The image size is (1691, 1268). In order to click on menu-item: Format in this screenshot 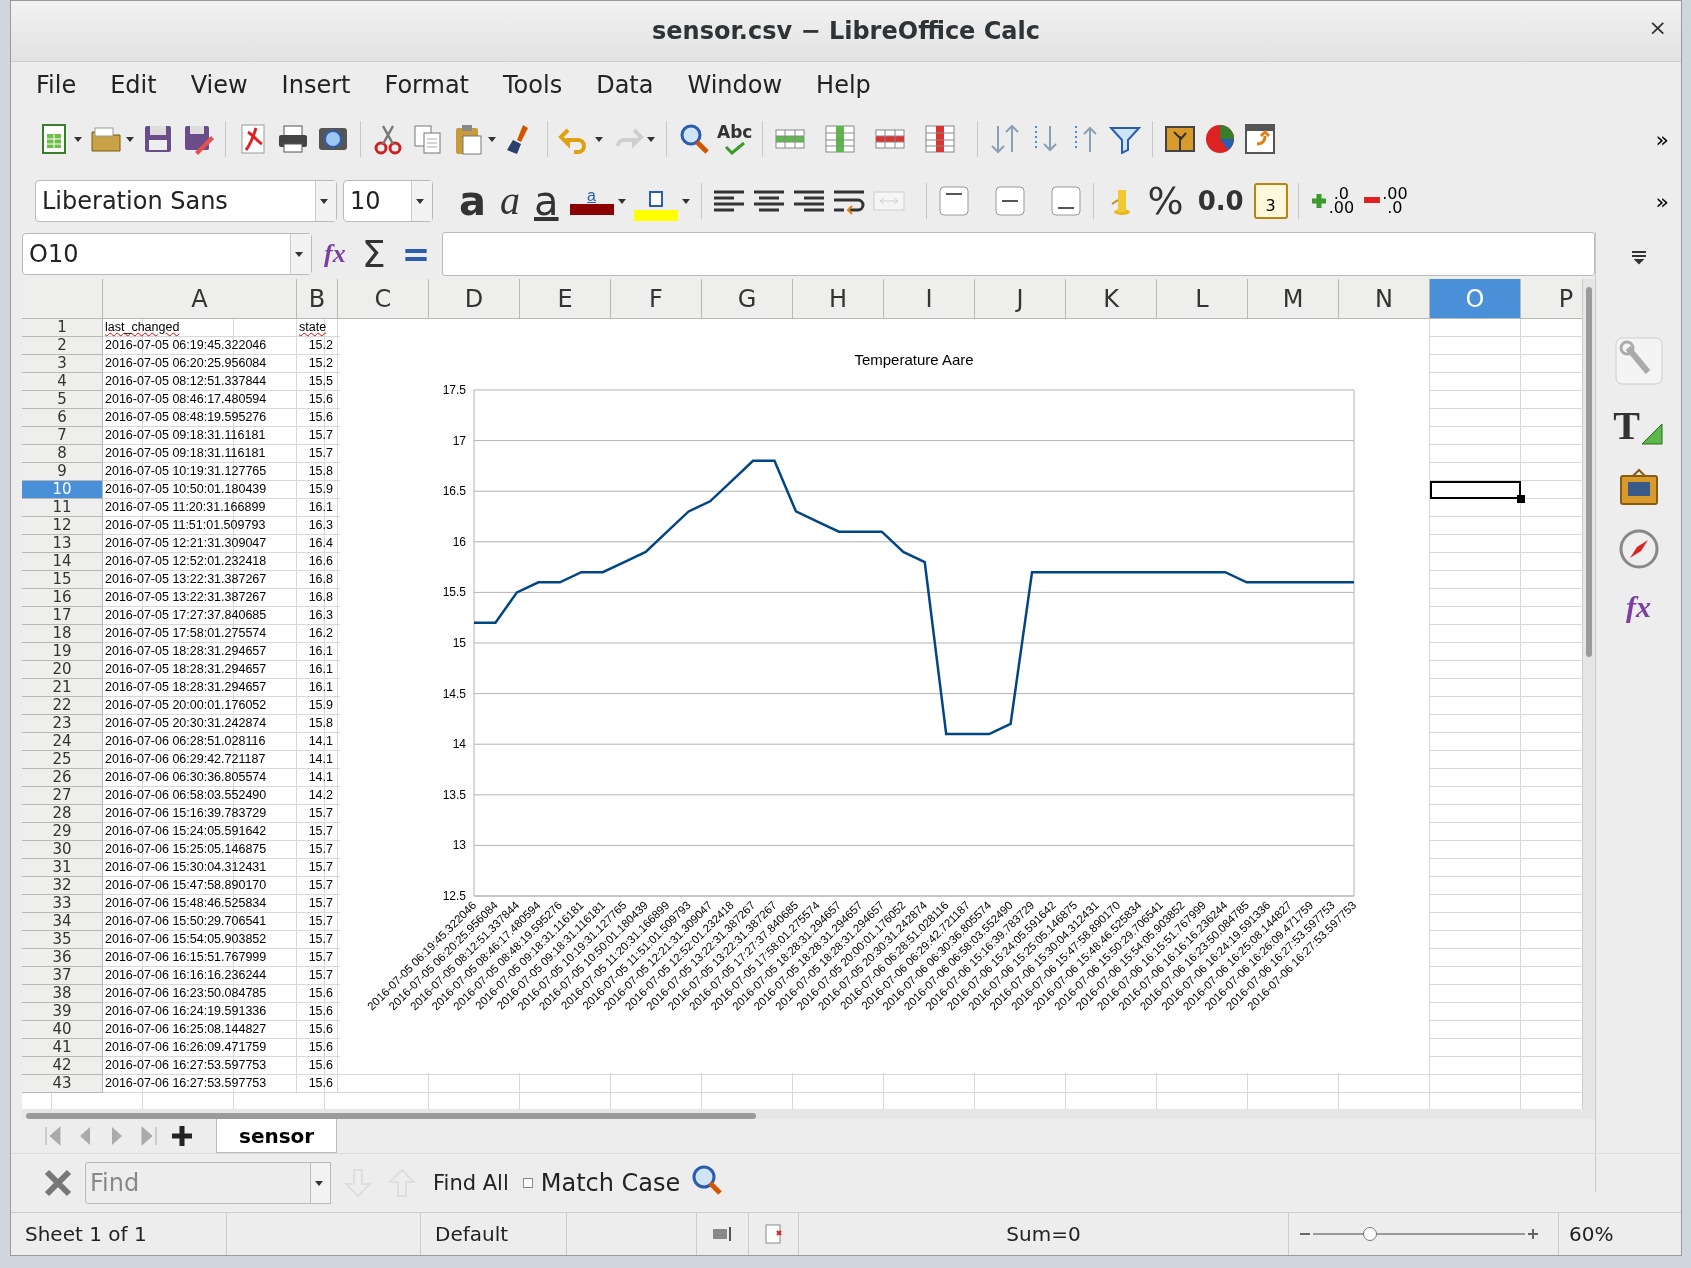, I will do `click(427, 85)`.